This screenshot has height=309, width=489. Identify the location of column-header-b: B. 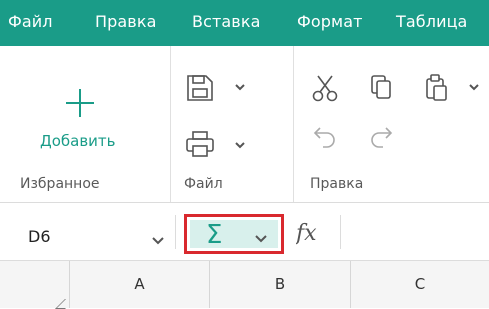
(280, 284).